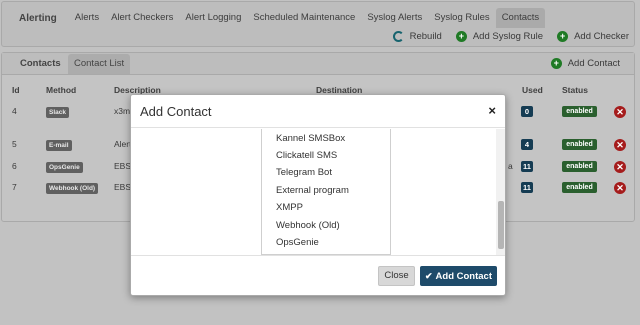 The width and height of the screenshot is (640, 325). Describe the element at coordinates (310, 138) in the screenshot. I see `dropdown-option: Kannel SMSBox` at that location.